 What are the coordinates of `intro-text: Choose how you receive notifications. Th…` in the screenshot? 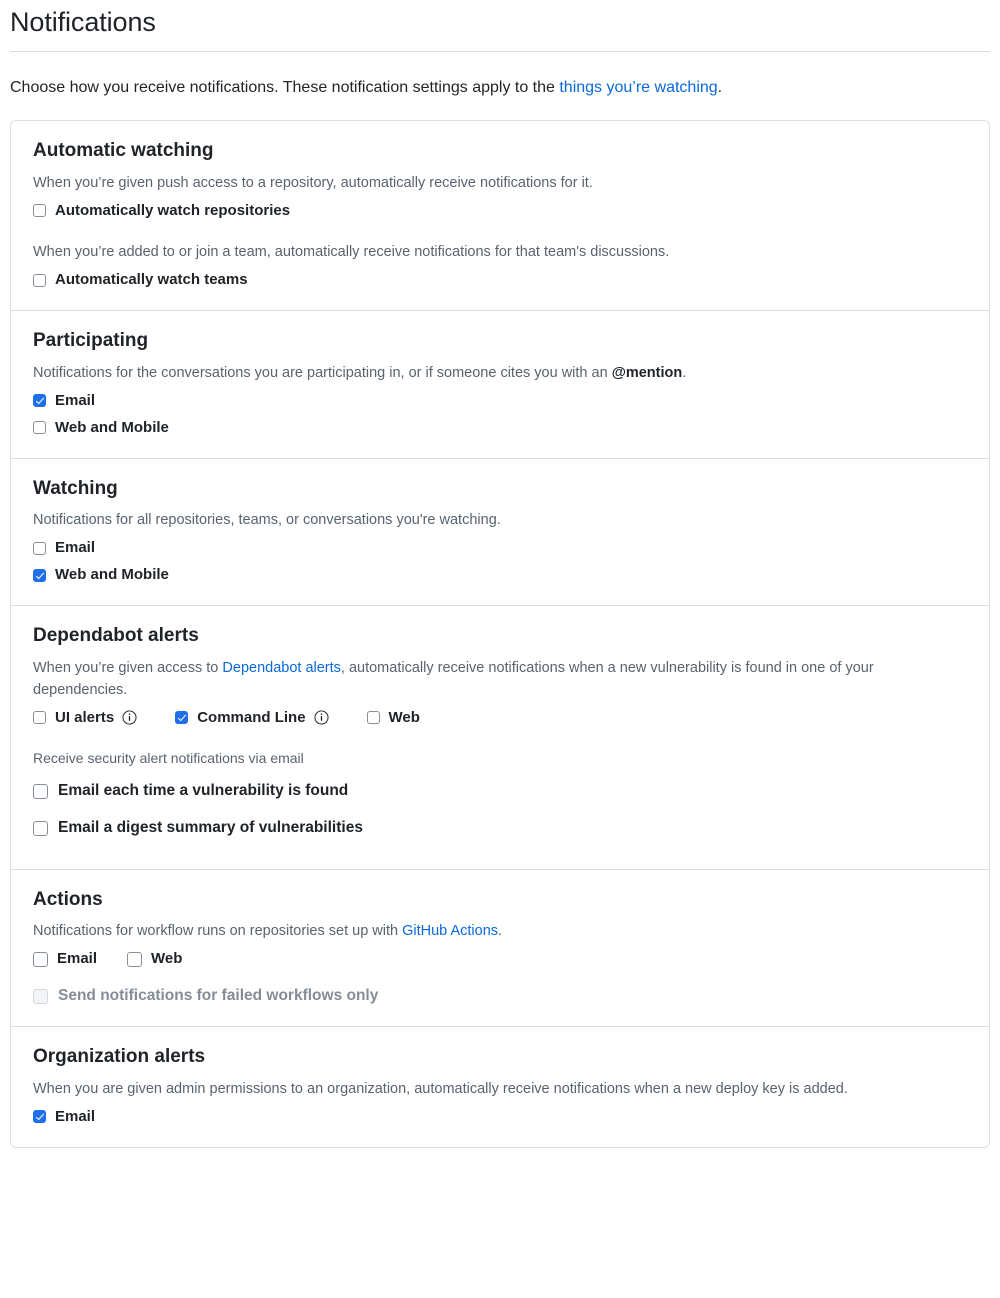 It's located at (500, 88).